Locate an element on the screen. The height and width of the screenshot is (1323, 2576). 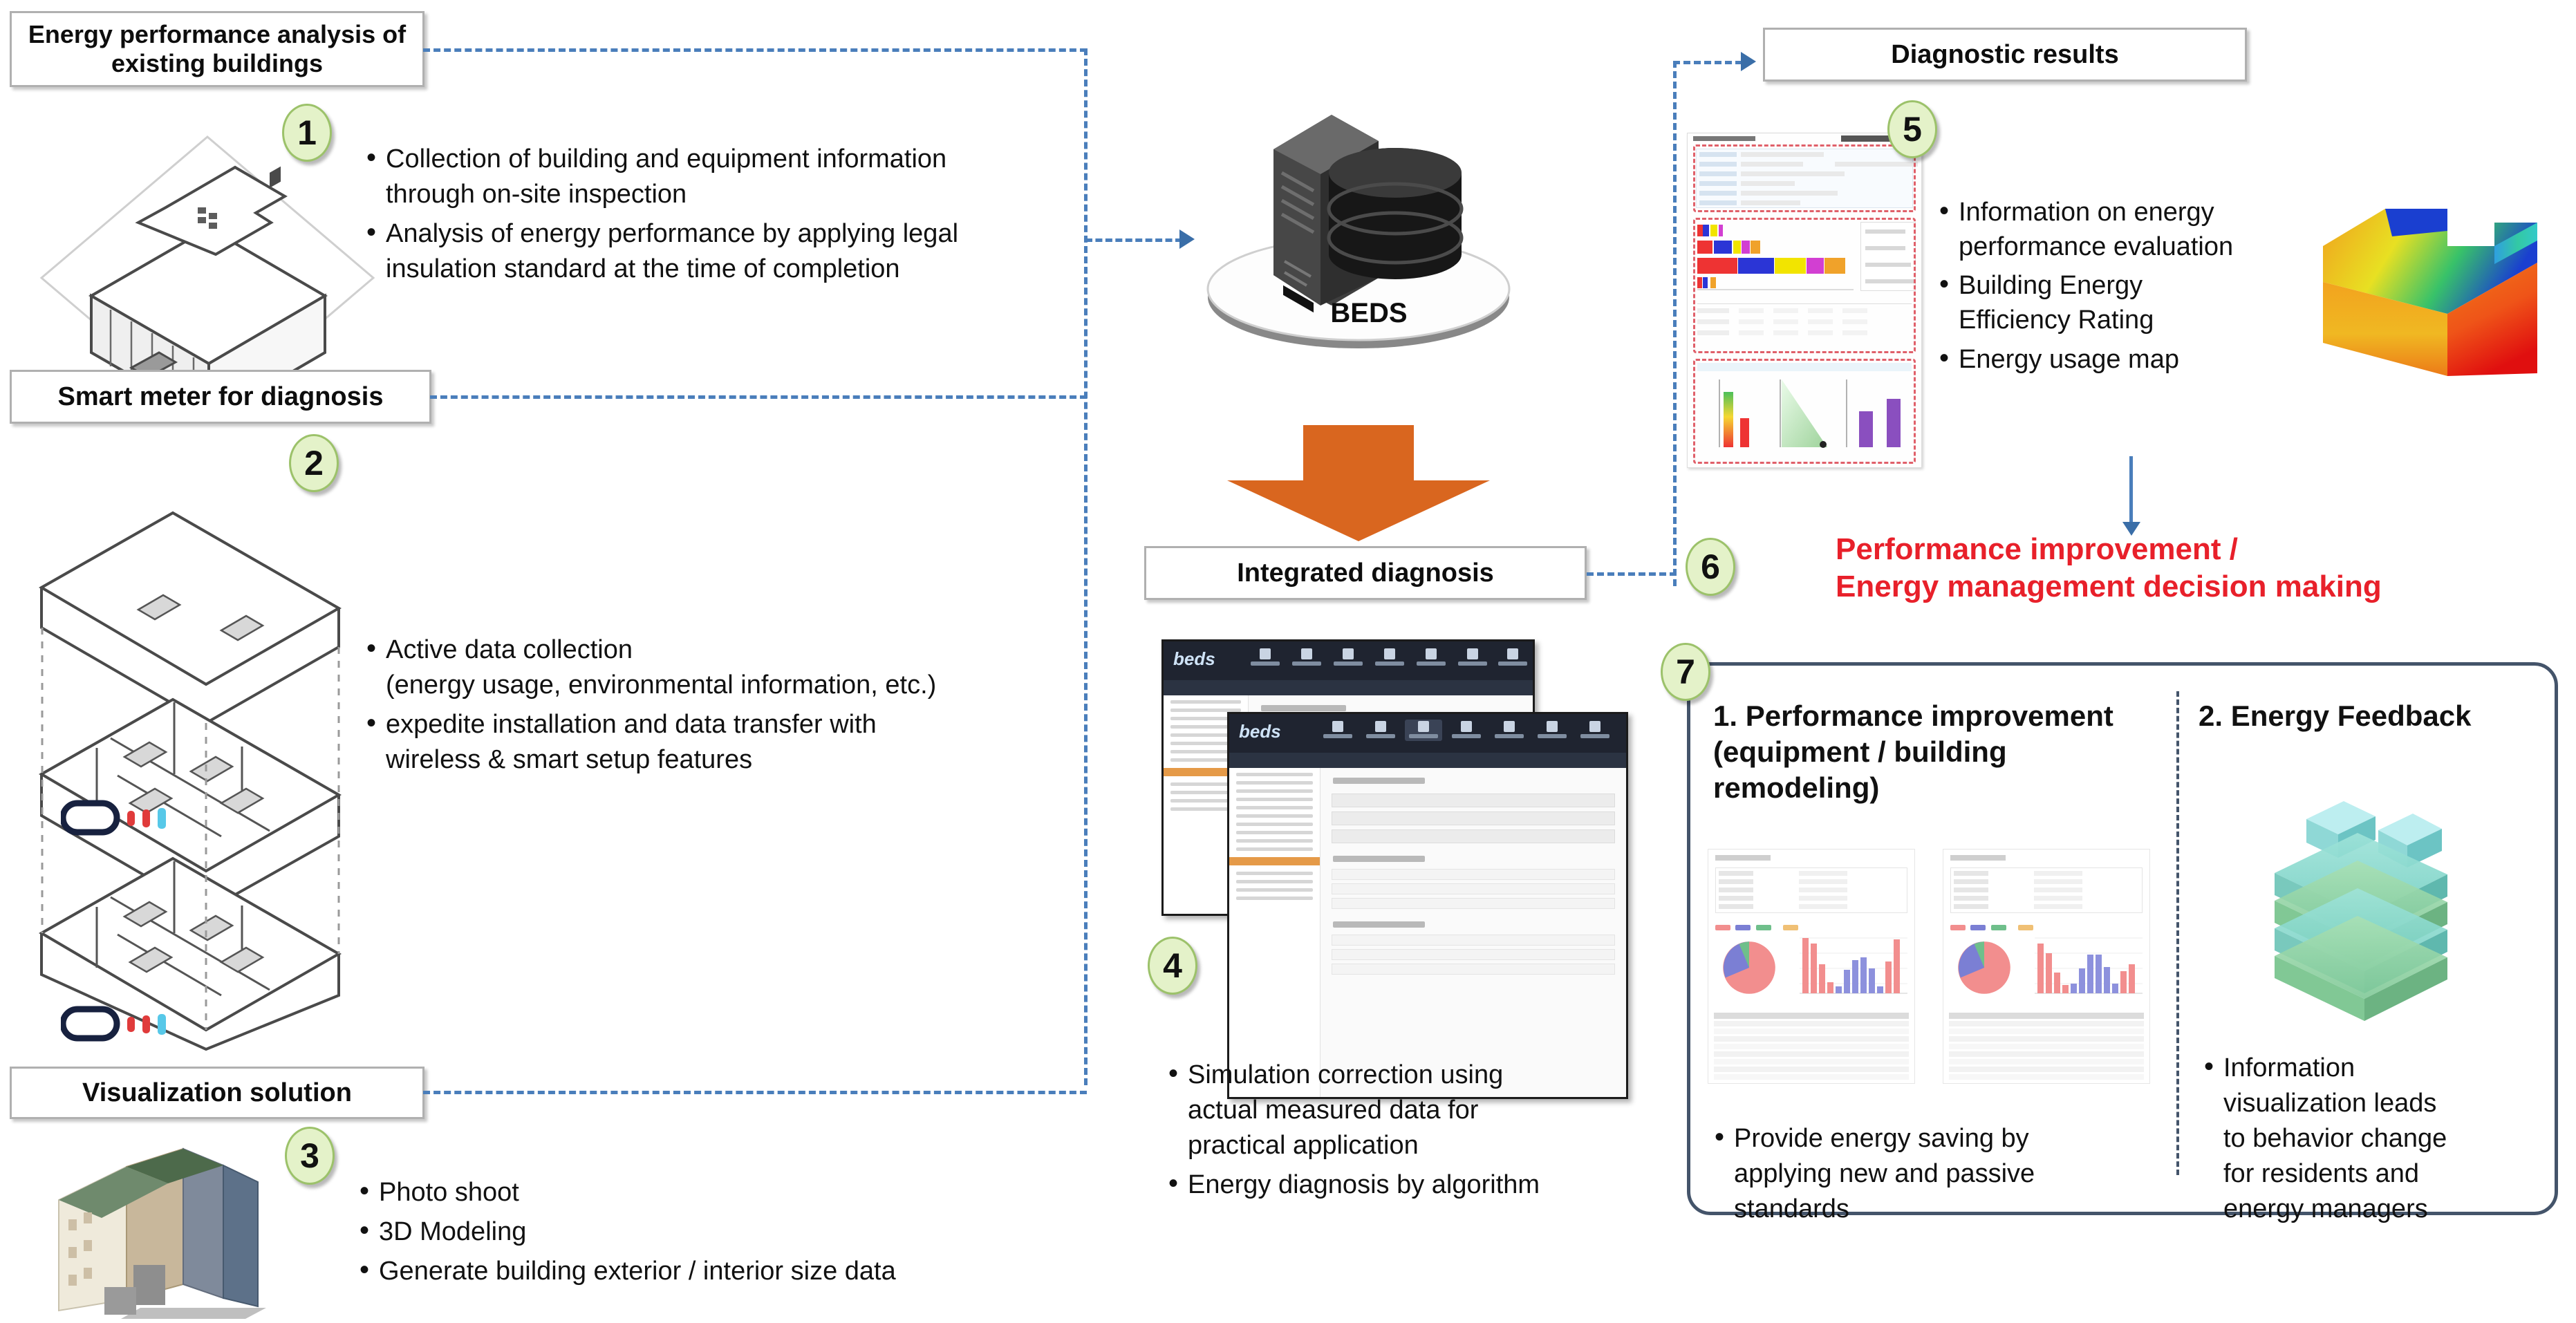
browser-navbar-back: beds is located at coordinates (1348, 660).